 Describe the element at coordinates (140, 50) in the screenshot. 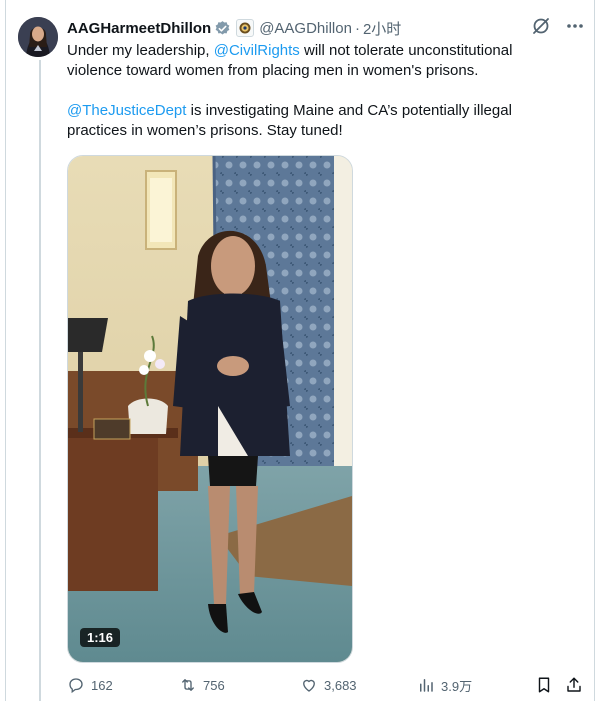

I see `text-segment: Under my leadership,` at that location.